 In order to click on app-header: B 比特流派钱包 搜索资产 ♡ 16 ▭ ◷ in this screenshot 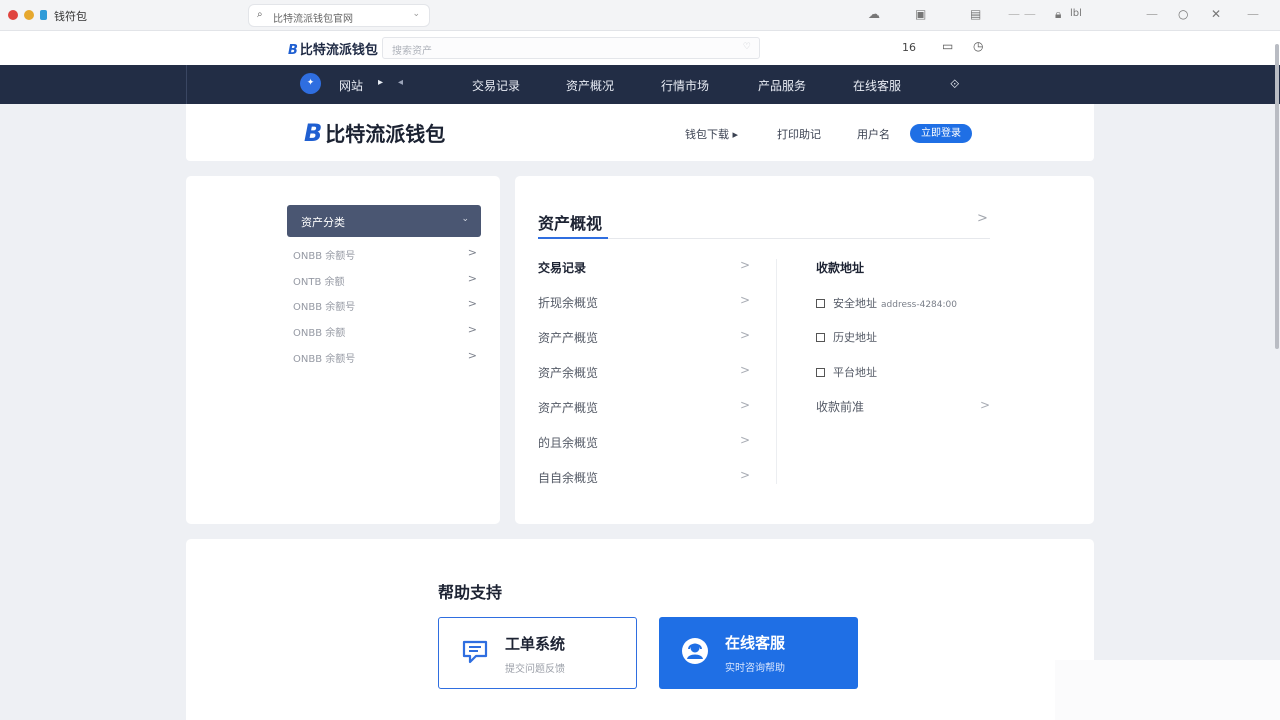, I will do `click(640, 48)`.